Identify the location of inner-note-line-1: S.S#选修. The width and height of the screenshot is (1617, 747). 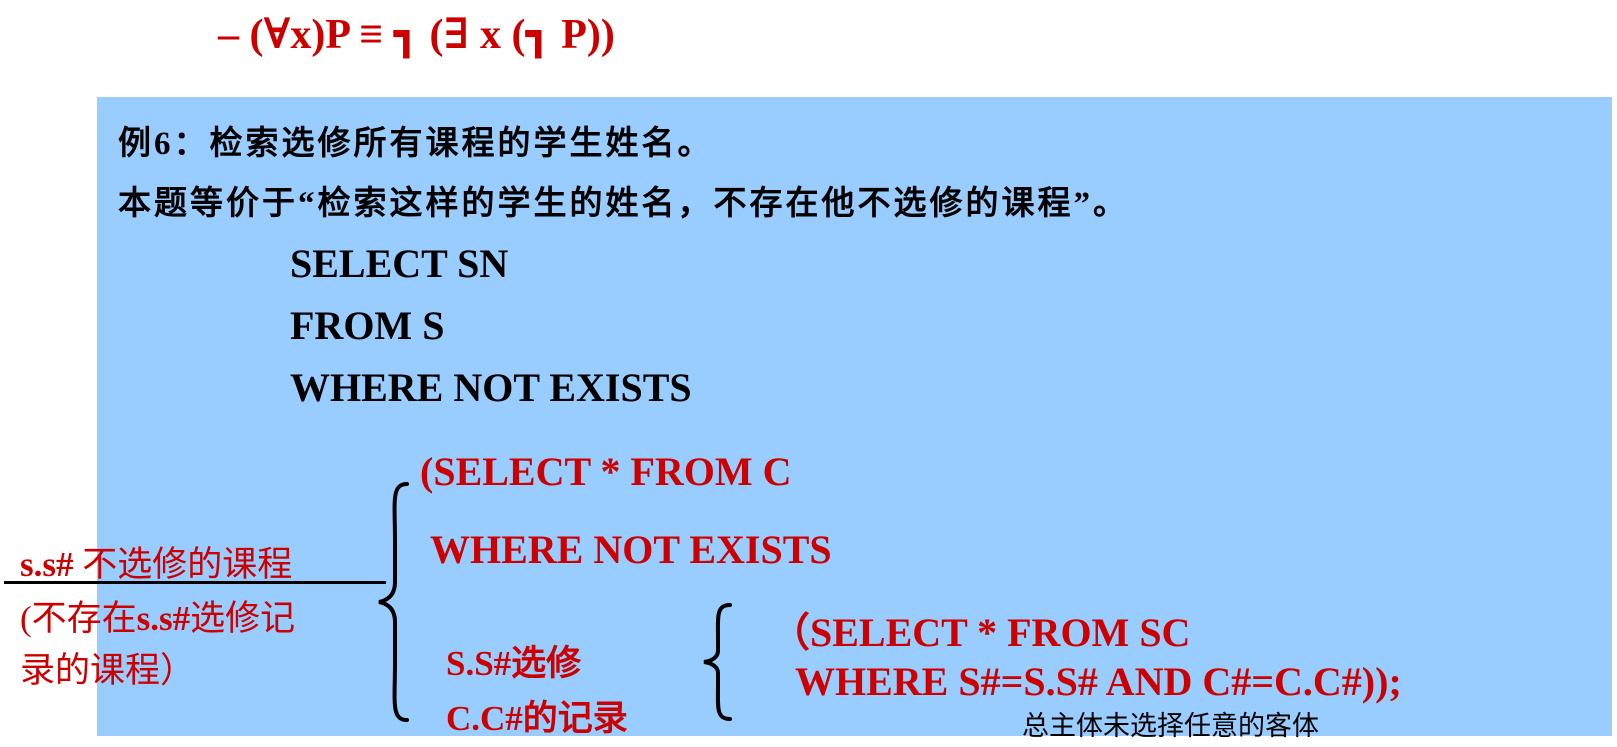
(514, 663).